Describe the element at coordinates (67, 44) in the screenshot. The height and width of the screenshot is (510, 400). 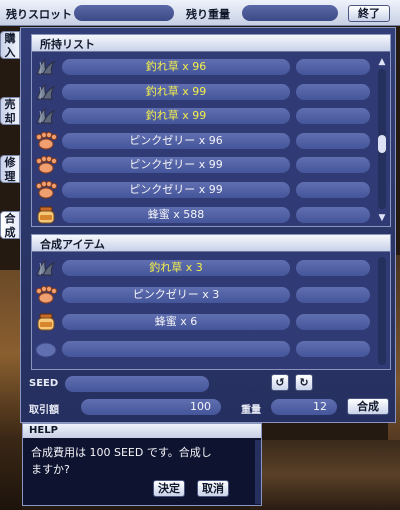
I see `owned-items-title: 所持リスト` at that location.